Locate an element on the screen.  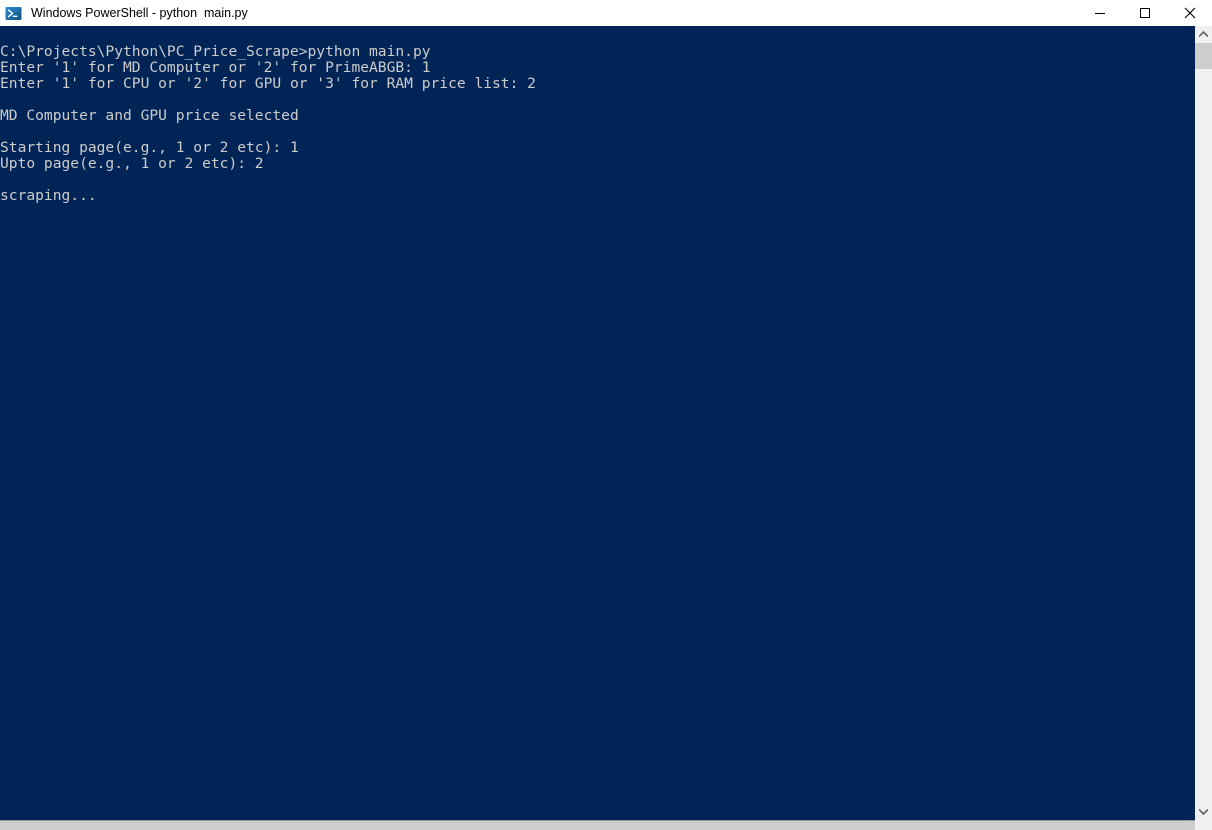
maximize-icon is located at coordinates (1145, 13).